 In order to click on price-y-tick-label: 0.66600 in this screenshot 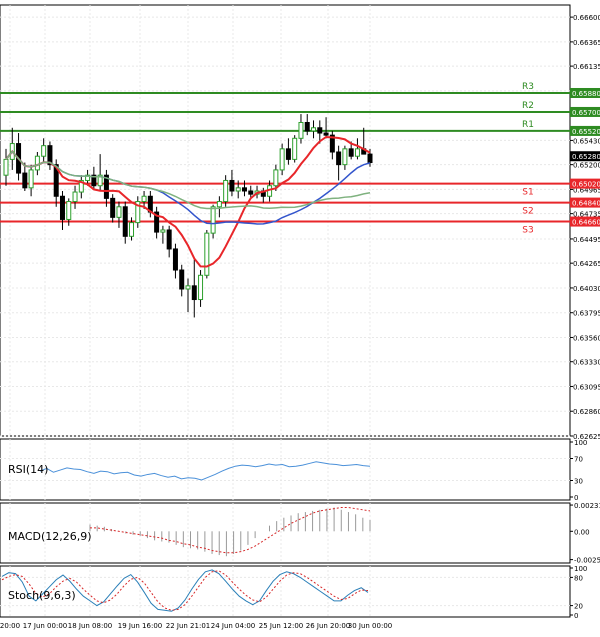, I will do `click(586, 18)`.